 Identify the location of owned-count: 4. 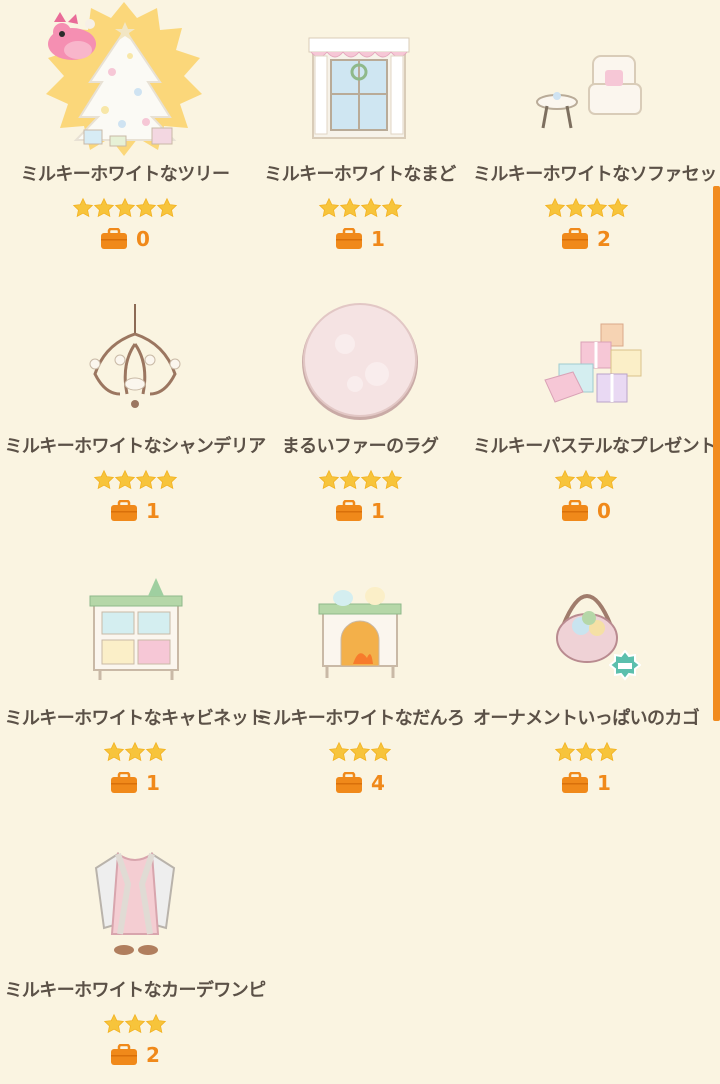
(360, 783).